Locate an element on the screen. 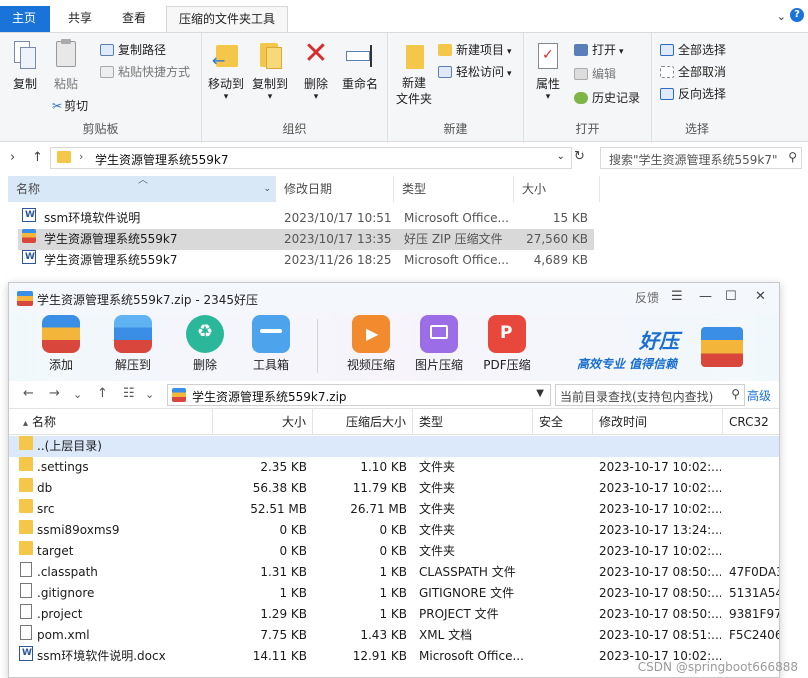 The width and height of the screenshot is (808, 678). paste-shortcut-button: 粘贴快捷方式 is located at coordinates (145, 71).